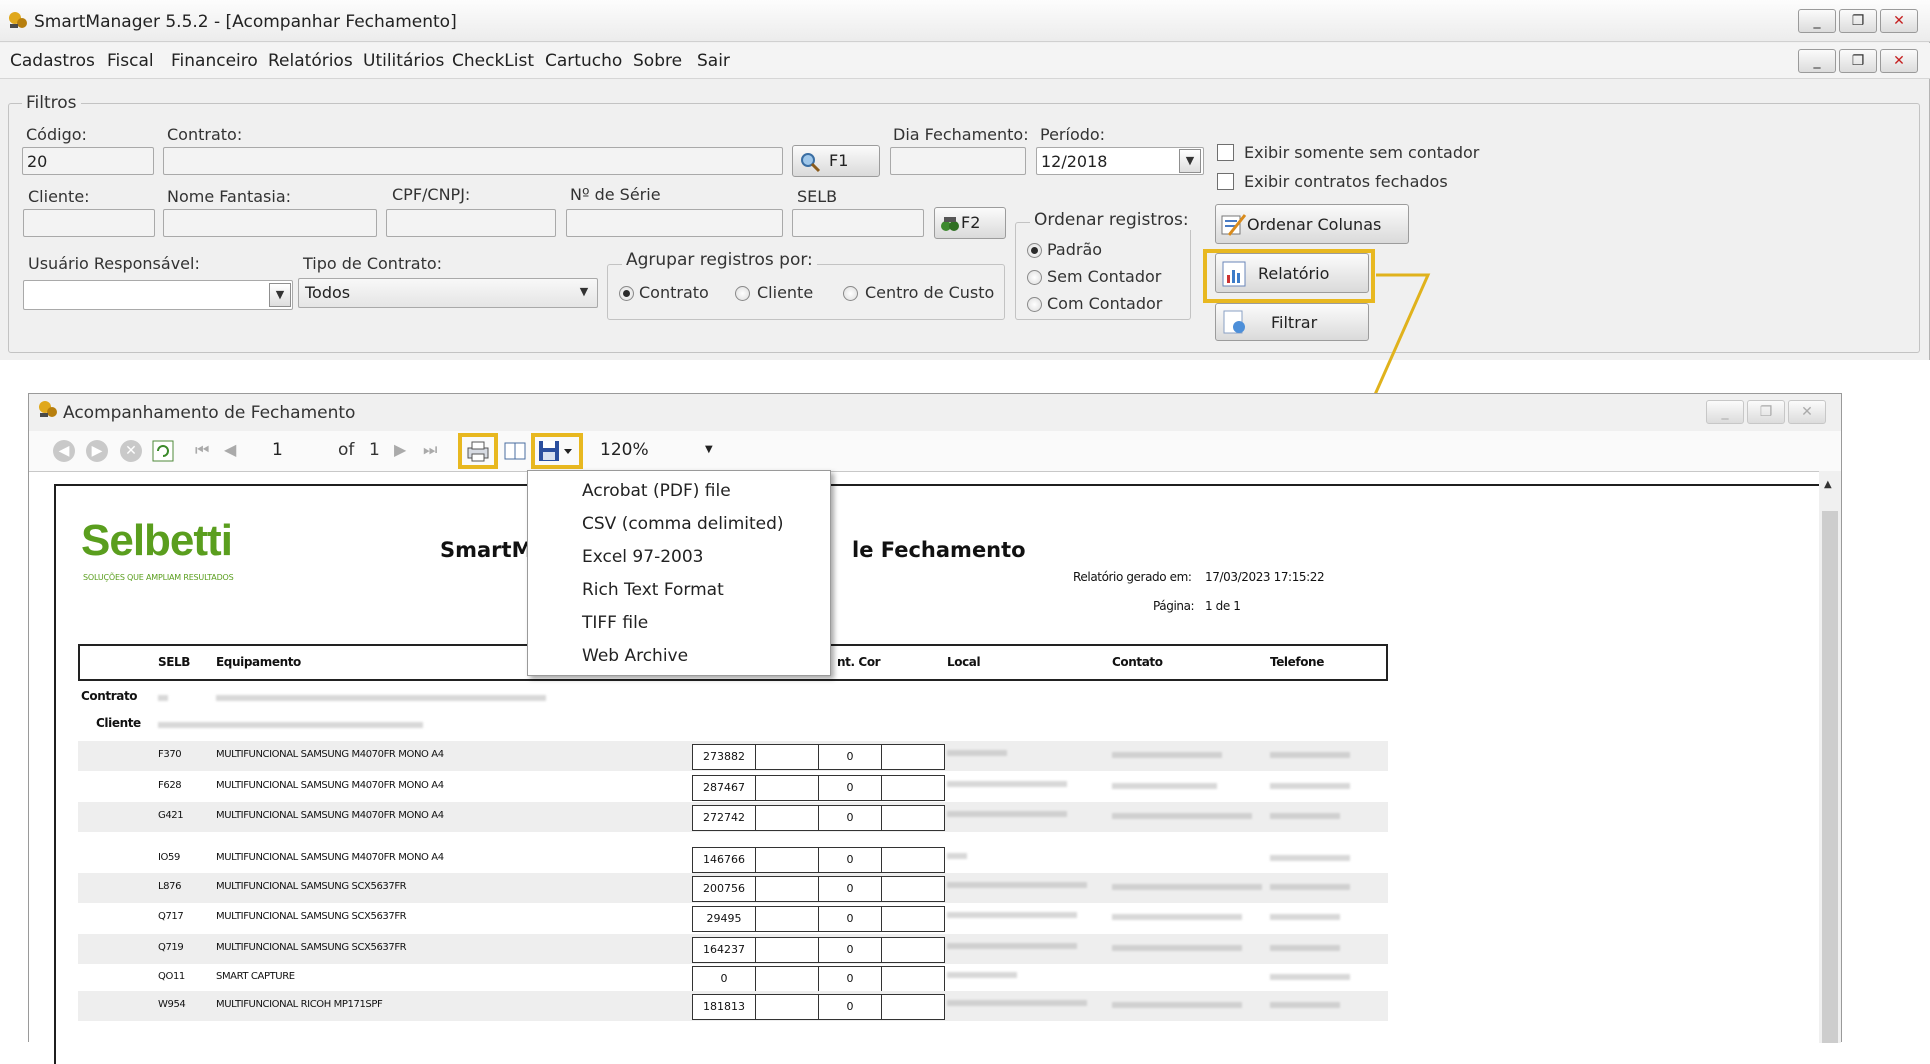 The image size is (1930, 1064). What do you see at coordinates (635, 656) in the screenshot?
I see `export-web-archive-item: Web Archive` at bounding box center [635, 656].